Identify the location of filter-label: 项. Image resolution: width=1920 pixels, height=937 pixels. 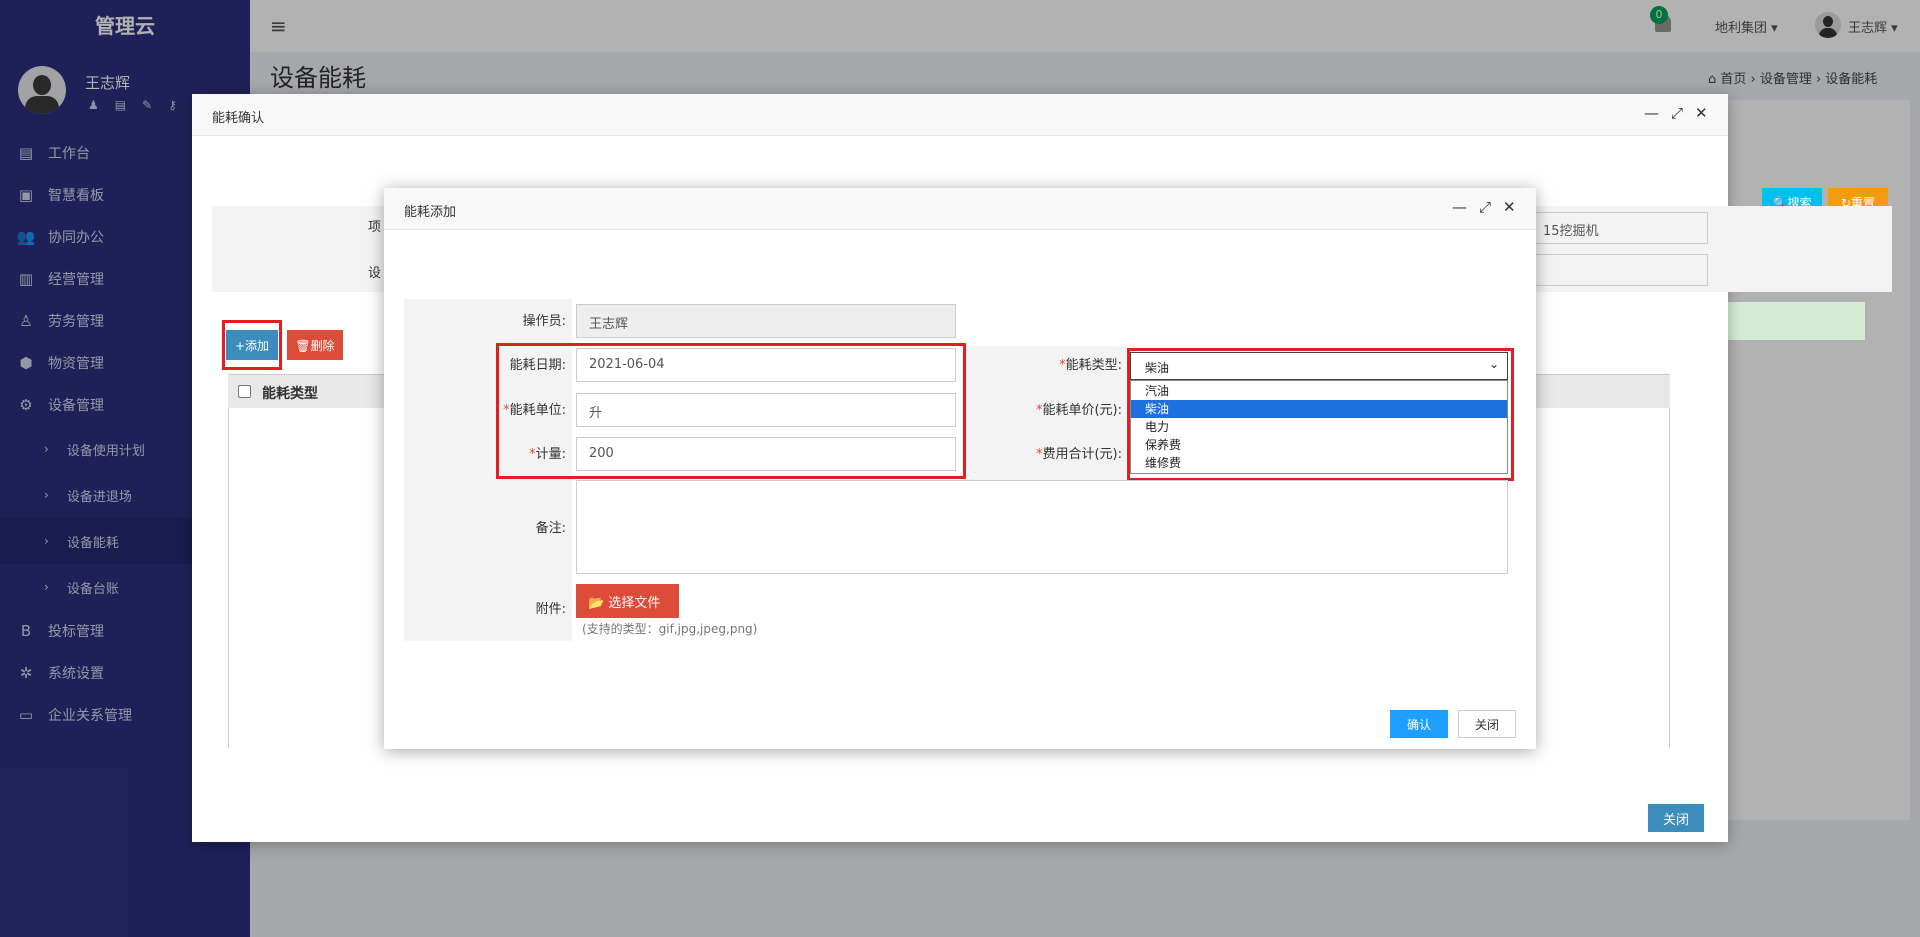
(375, 227).